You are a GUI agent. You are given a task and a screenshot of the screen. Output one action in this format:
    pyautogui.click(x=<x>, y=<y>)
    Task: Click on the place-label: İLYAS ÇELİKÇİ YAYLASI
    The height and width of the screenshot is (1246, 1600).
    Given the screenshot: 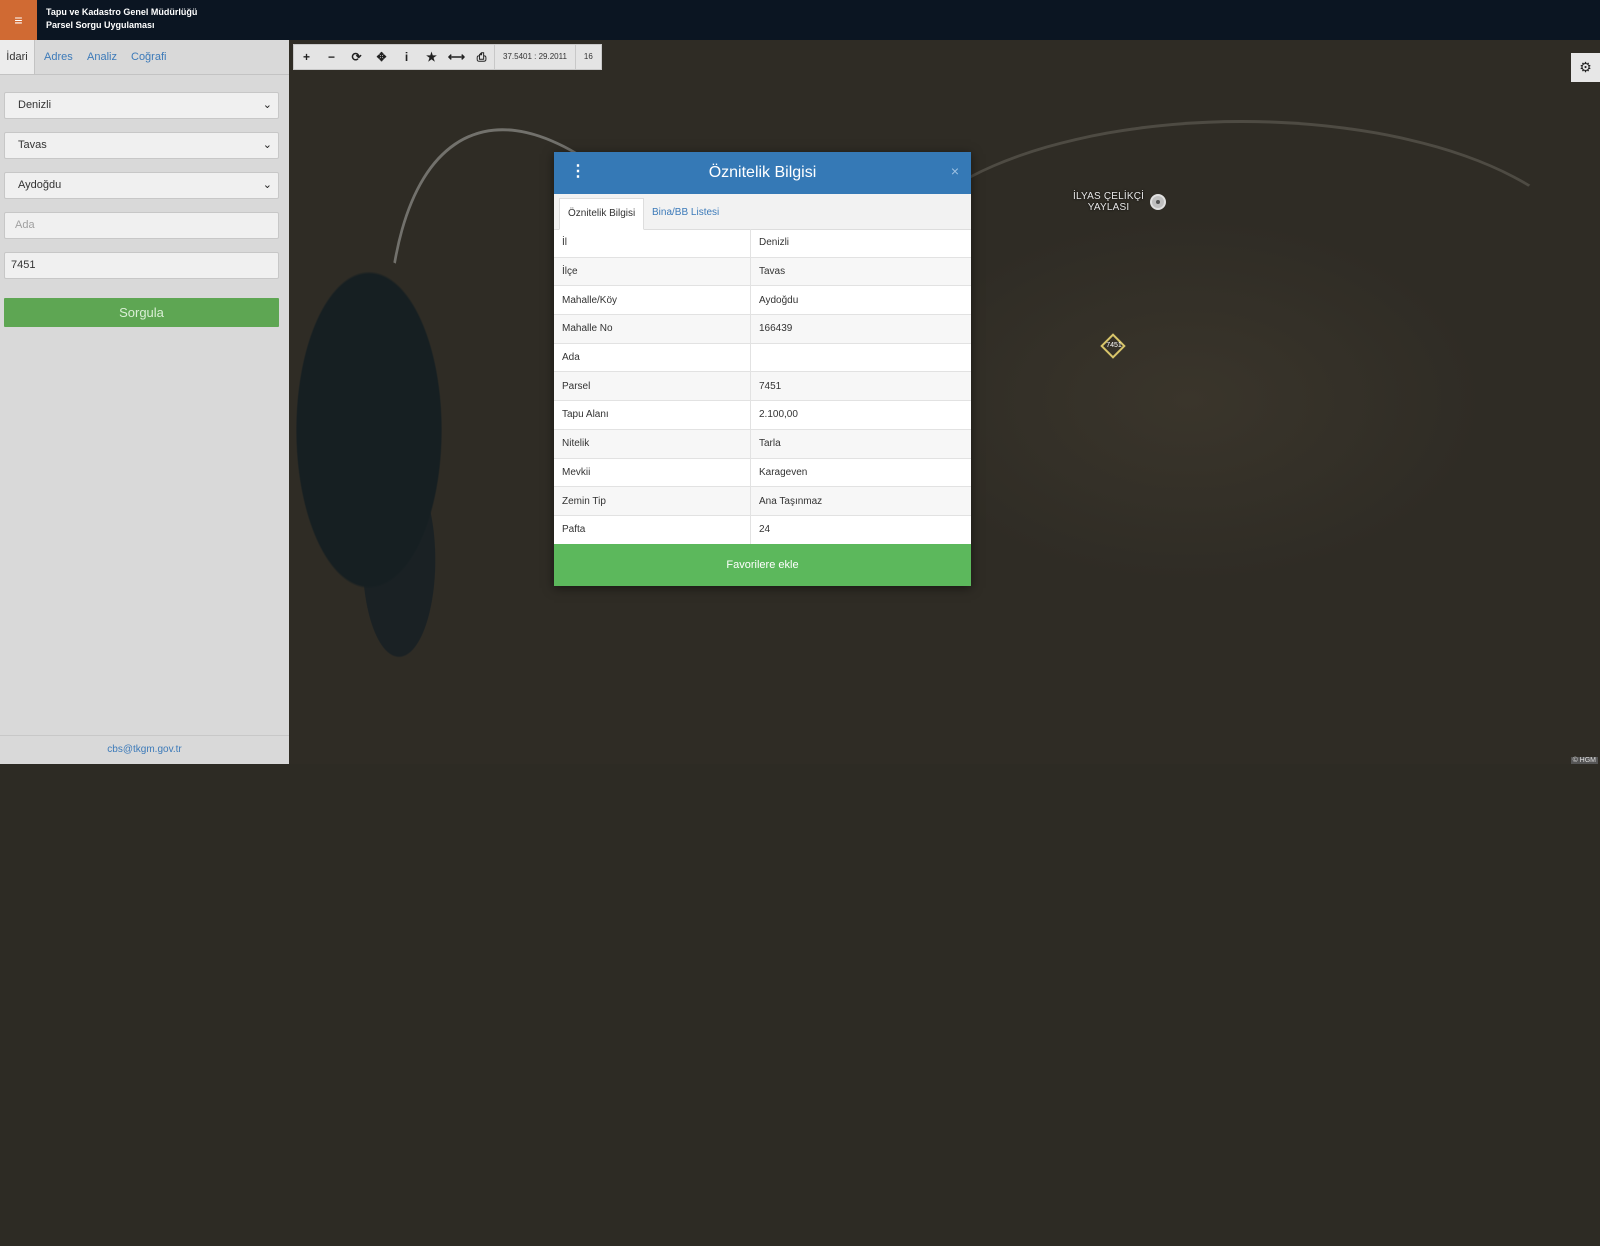 What is the action you would take?
    pyautogui.click(x=1108, y=202)
    